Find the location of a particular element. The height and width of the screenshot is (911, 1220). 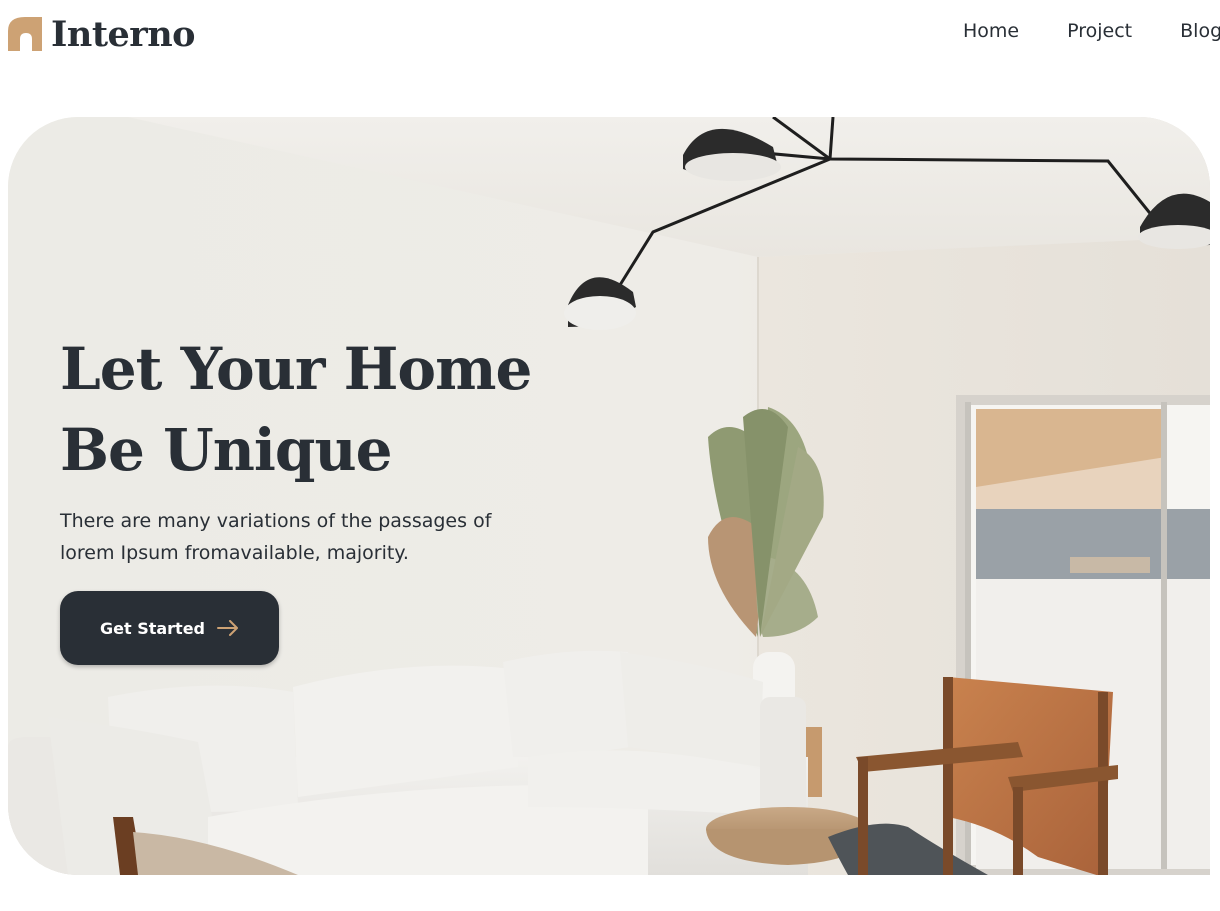

hero-title-line-1: Let Your Home is located at coordinates (296, 369).